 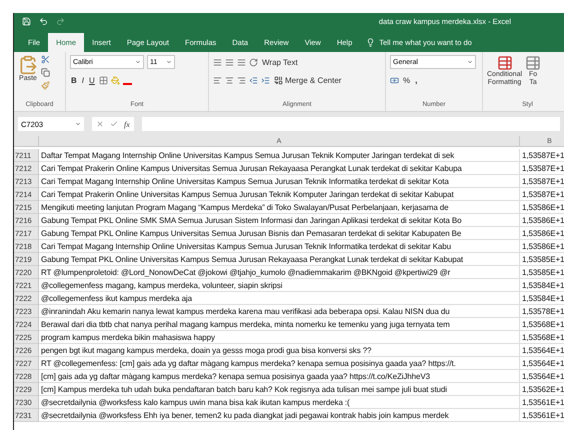 What do you see at coordinates (229, 62) in the screenshot?
I see `align-middle-icon` at bounding box center [229, 62].